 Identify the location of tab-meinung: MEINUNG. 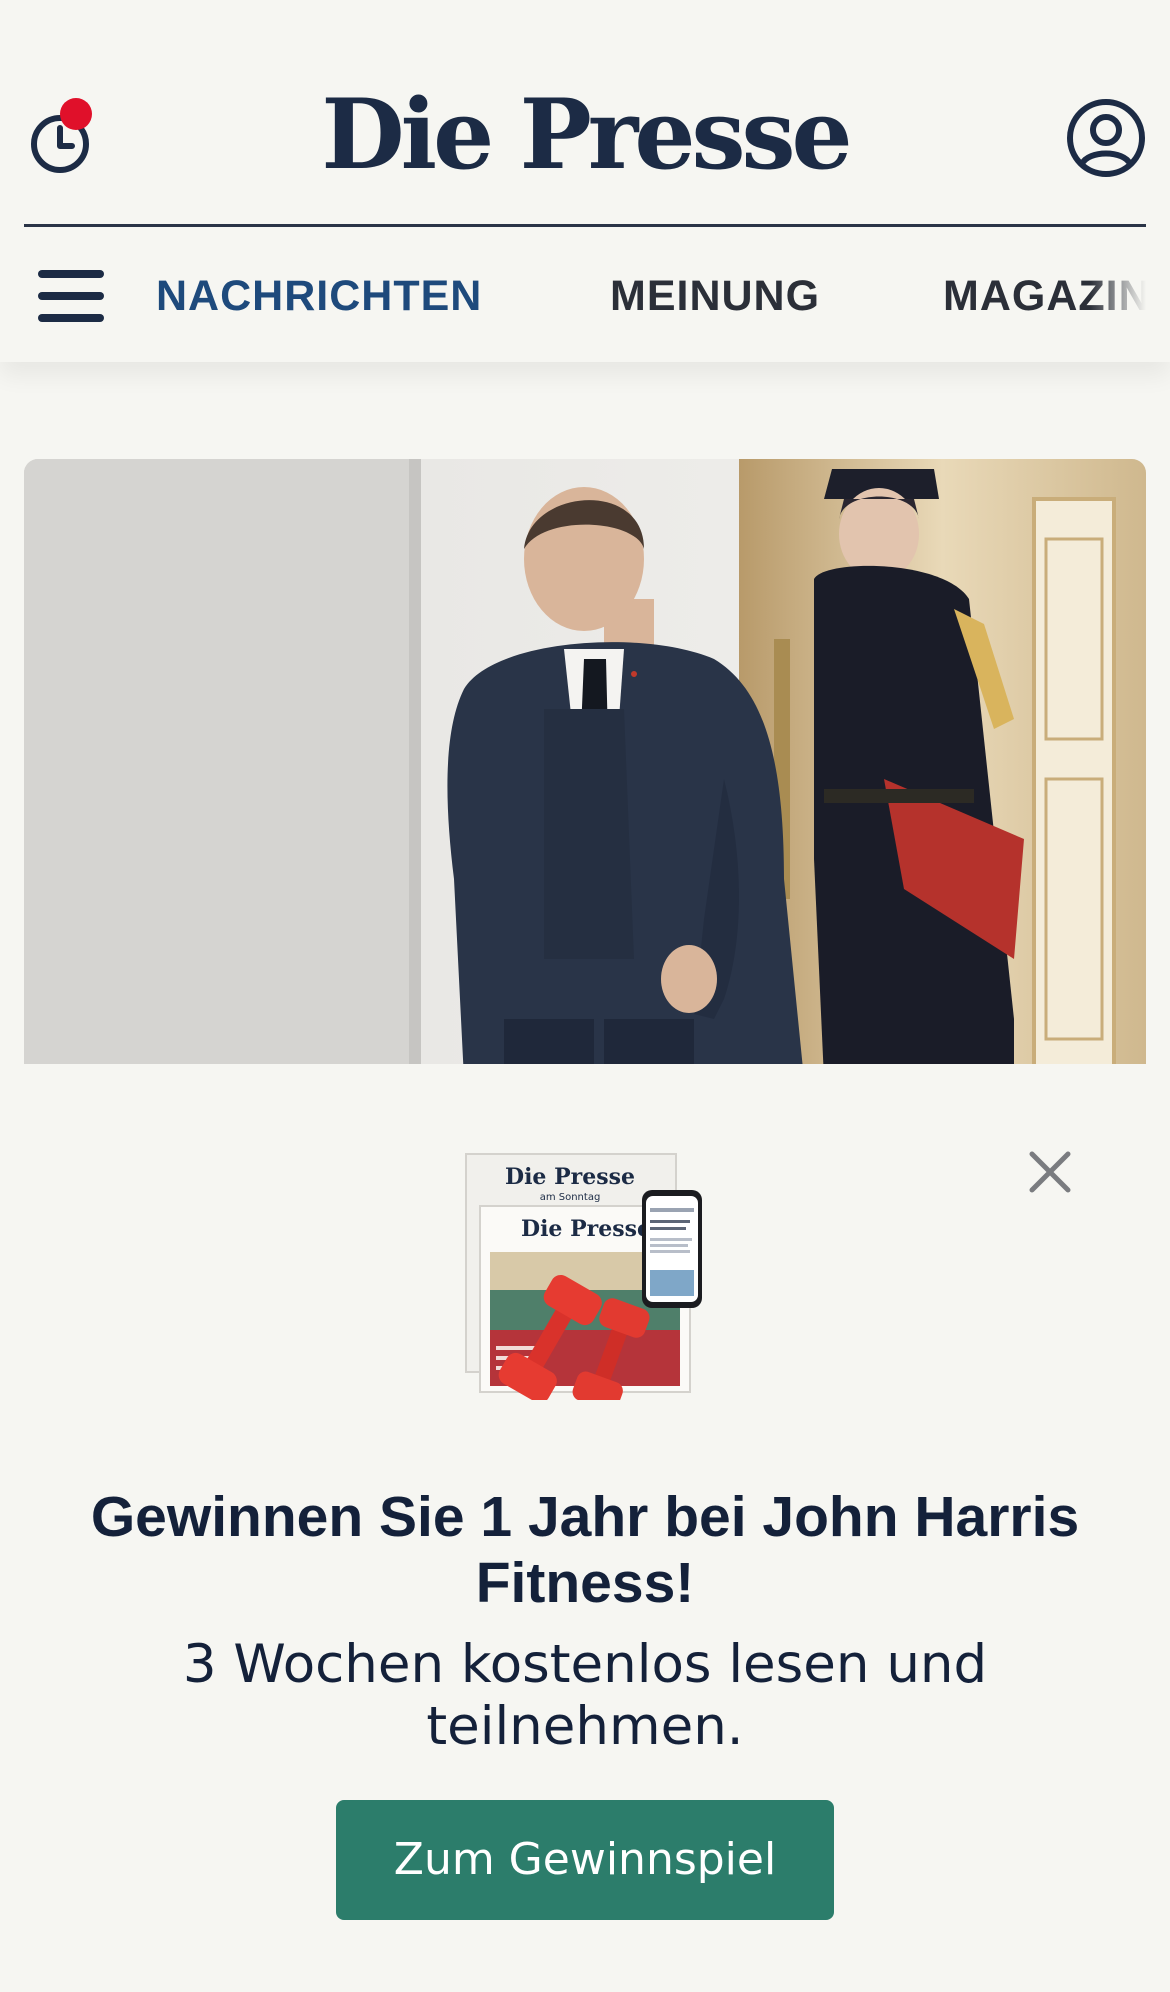
(715, 296).